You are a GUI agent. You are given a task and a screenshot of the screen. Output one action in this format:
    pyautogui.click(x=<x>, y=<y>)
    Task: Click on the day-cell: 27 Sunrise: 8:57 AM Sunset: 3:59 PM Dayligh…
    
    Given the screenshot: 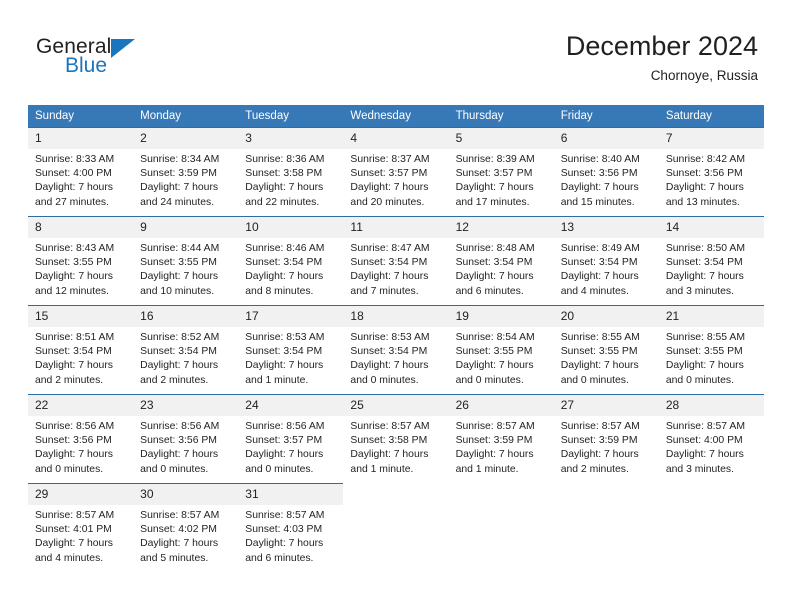 What is the action you would take?
    pyautogui.click(x=606, y=438)
    